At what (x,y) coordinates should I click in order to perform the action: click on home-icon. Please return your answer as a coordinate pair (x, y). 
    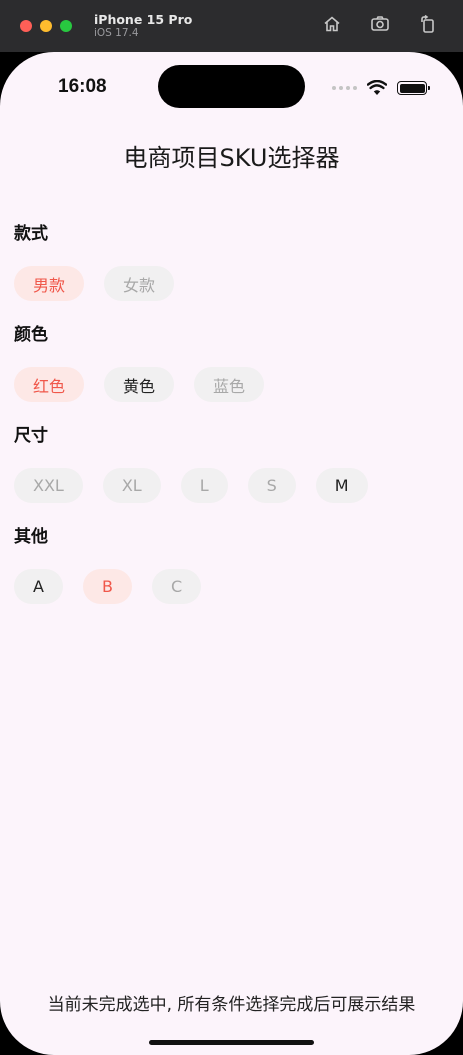
    Looking at the image, I should click on (332, 24).